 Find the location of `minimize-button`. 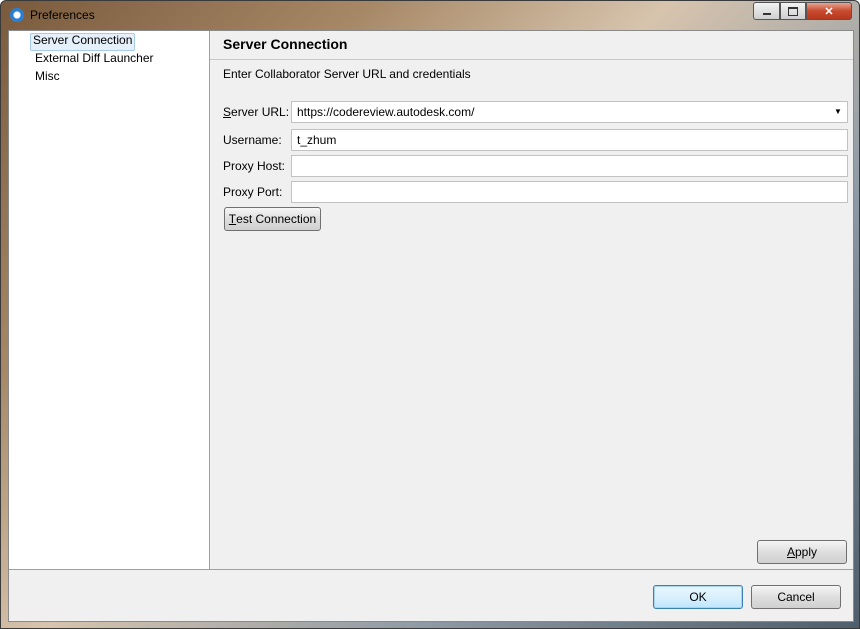

minimize-button is located at coordinates (766, 11).